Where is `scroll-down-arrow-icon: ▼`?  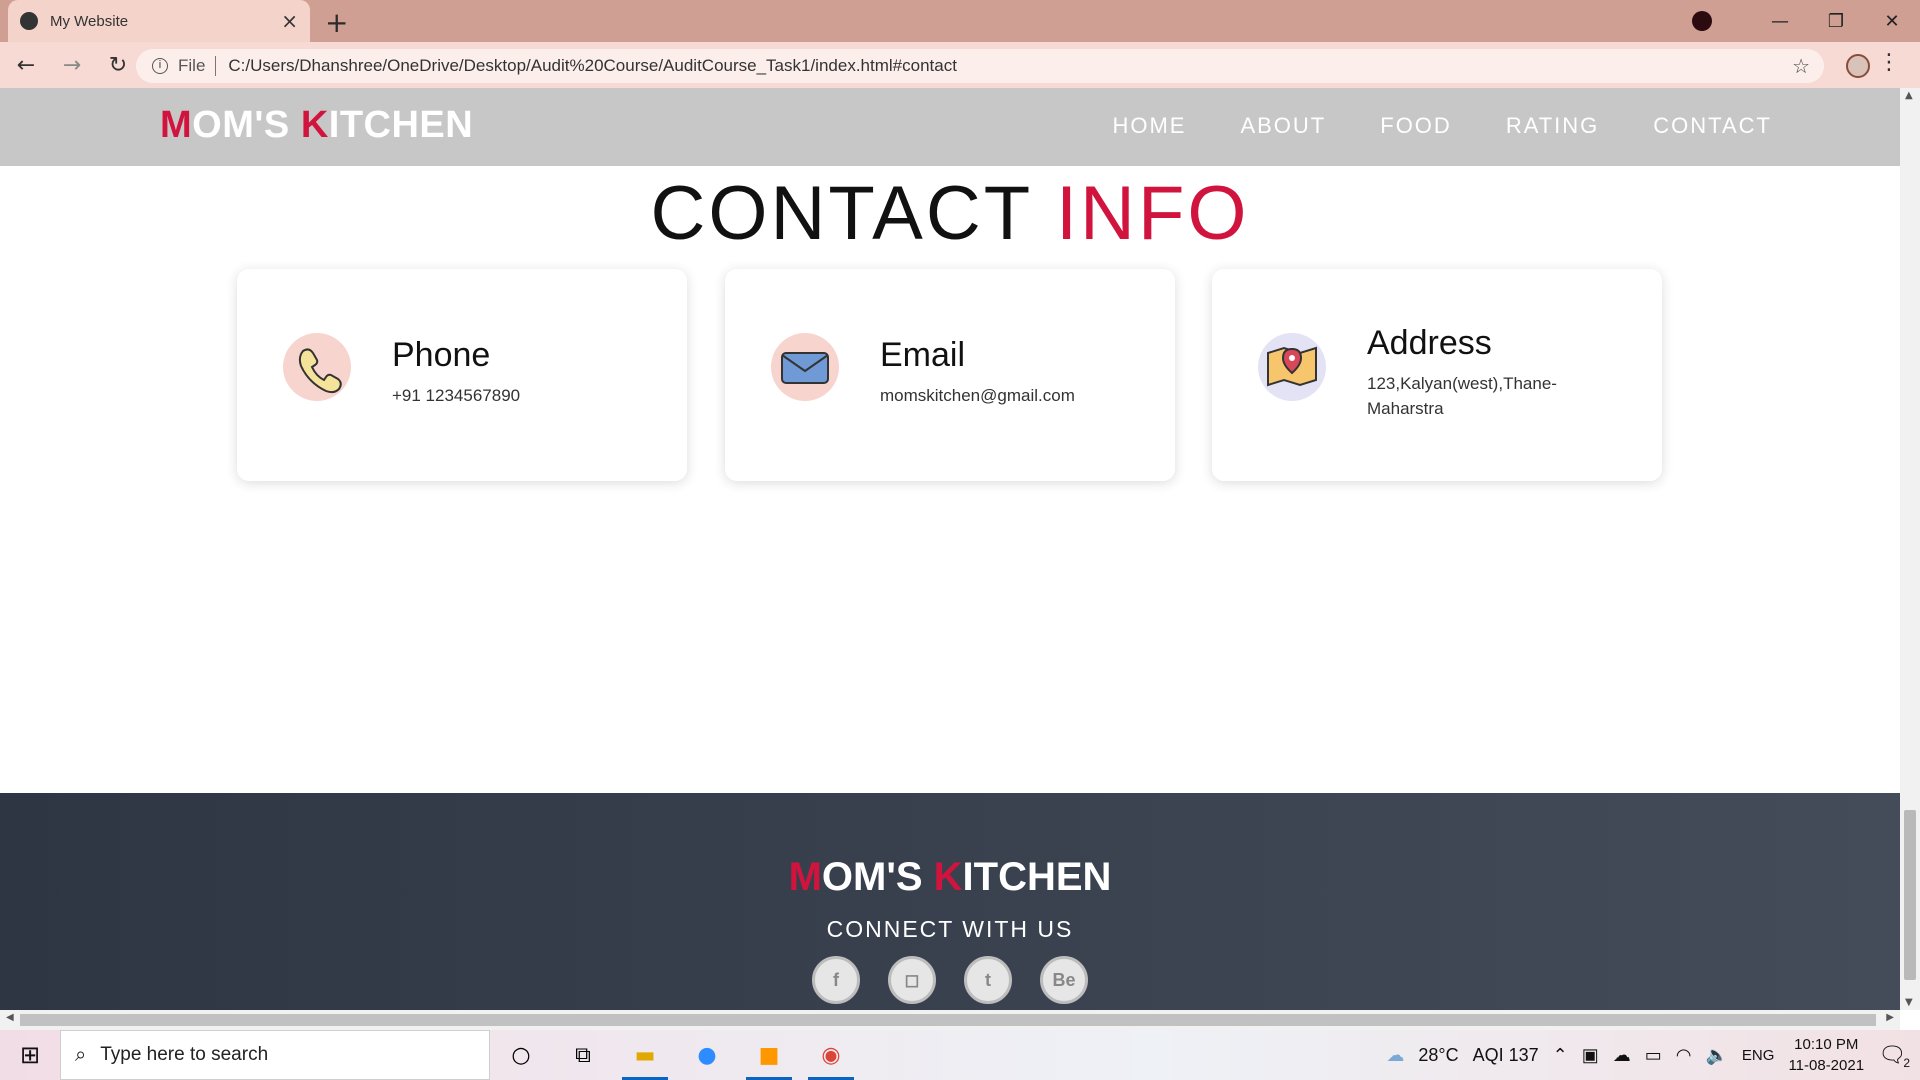
scroll-down-arrow-icon: ▼ is located at coordinates (1909, 1002).